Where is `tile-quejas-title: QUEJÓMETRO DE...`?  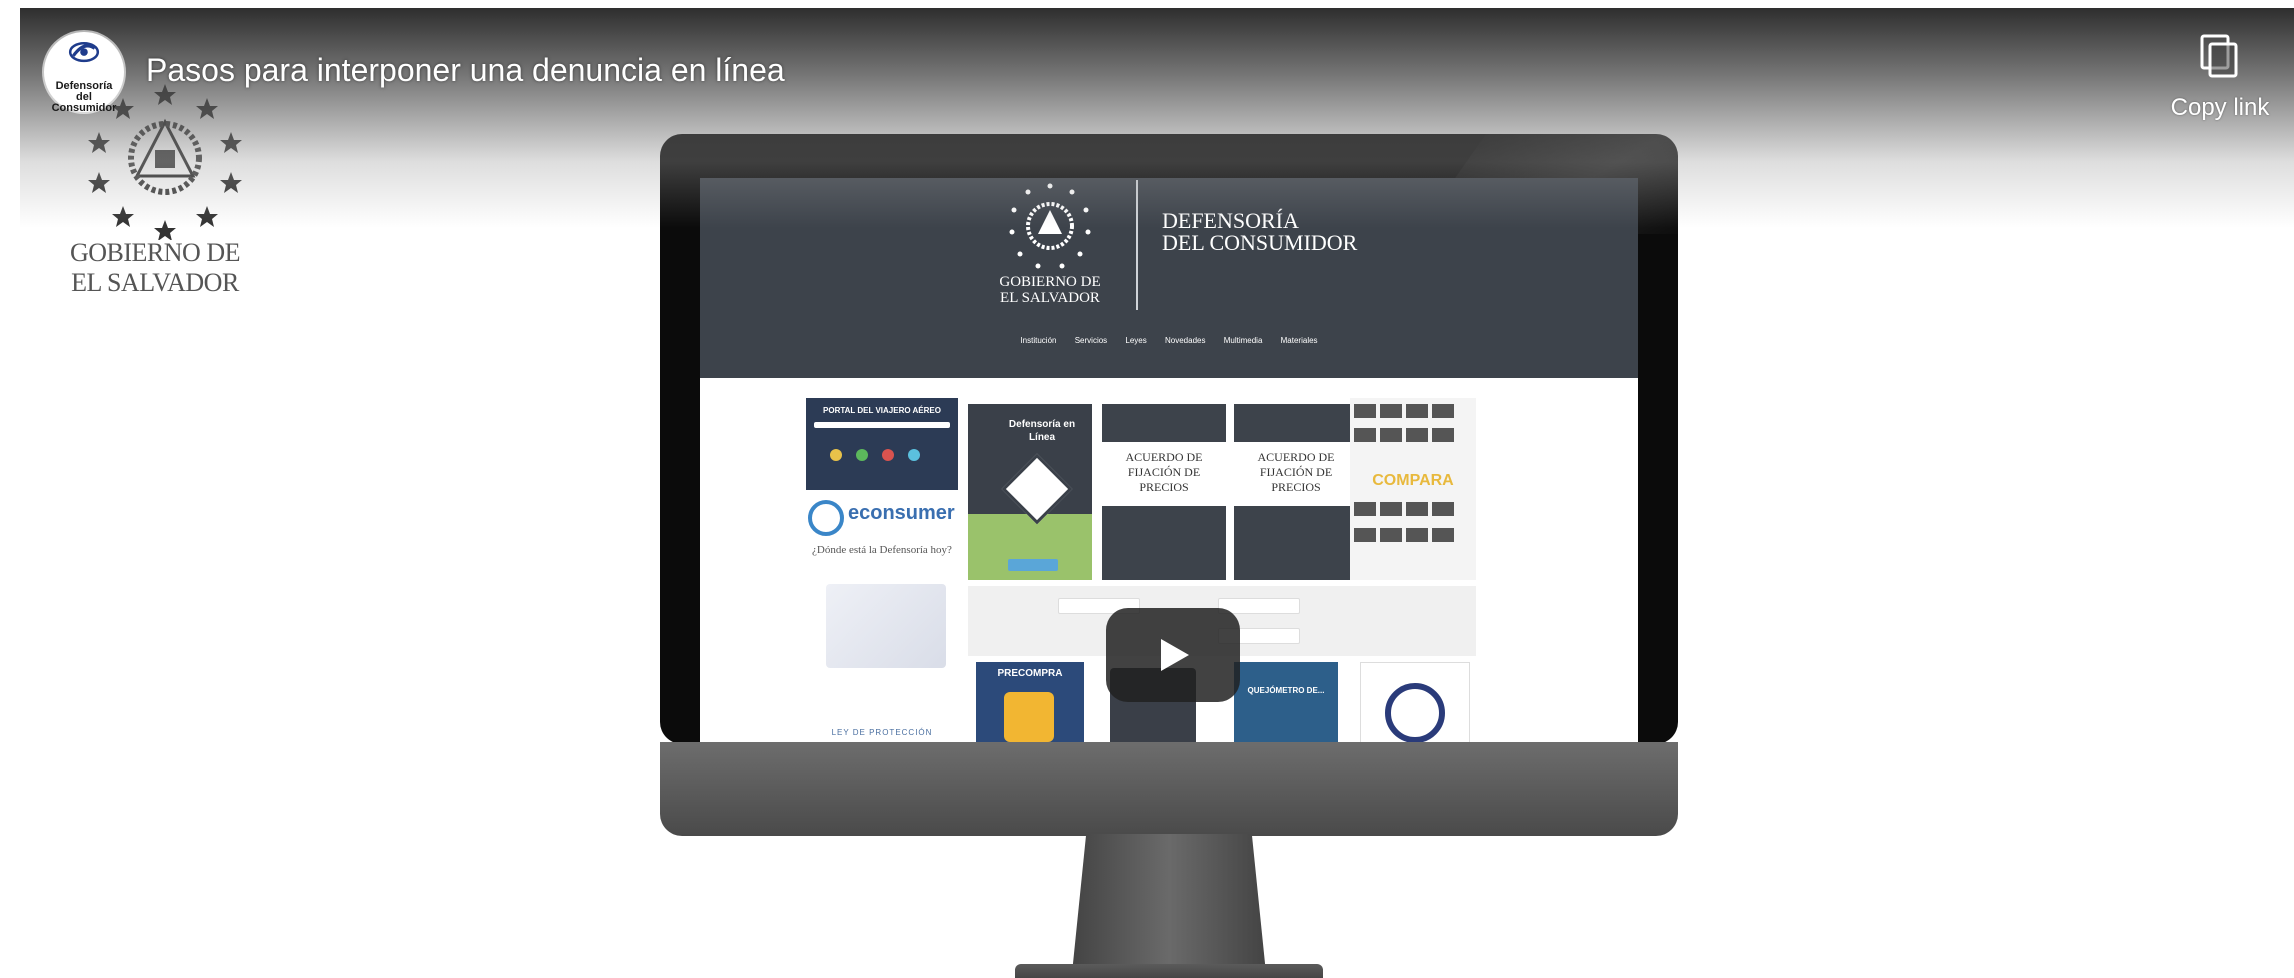
tile-quejas-title: QUEJÓMETRO DE... is located at coordinates (1286, 690).